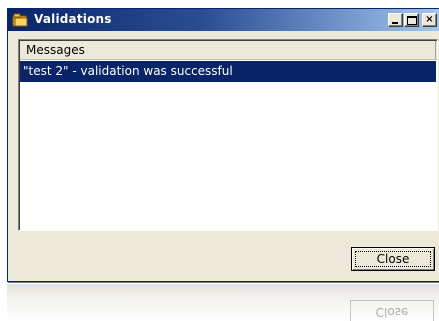  I want to click on focus-ring, so click(393, 259).